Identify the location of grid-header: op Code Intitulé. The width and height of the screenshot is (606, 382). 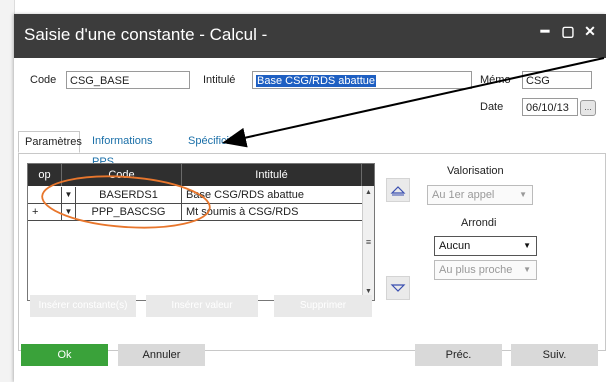
(201, 175).